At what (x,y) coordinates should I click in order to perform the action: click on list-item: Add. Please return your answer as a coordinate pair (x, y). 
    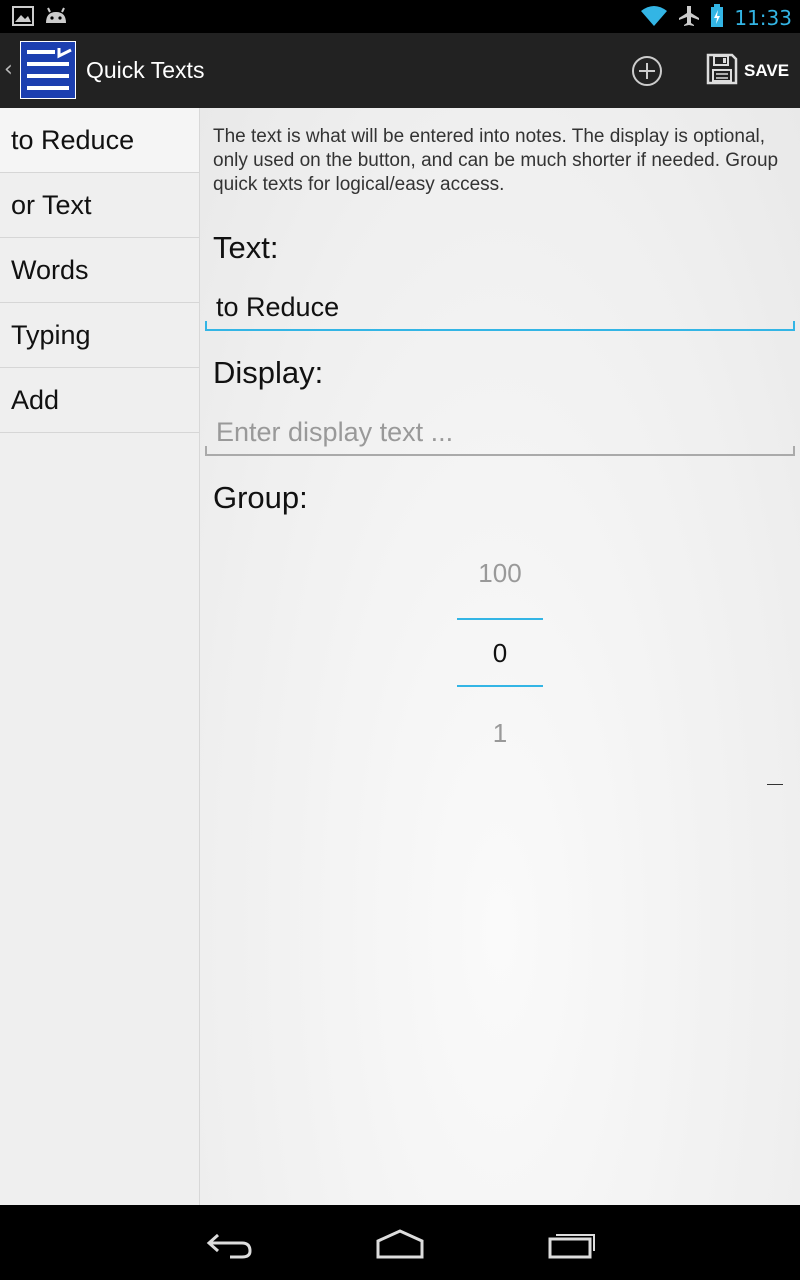
    Looking at the image, I should click on (99, 400).